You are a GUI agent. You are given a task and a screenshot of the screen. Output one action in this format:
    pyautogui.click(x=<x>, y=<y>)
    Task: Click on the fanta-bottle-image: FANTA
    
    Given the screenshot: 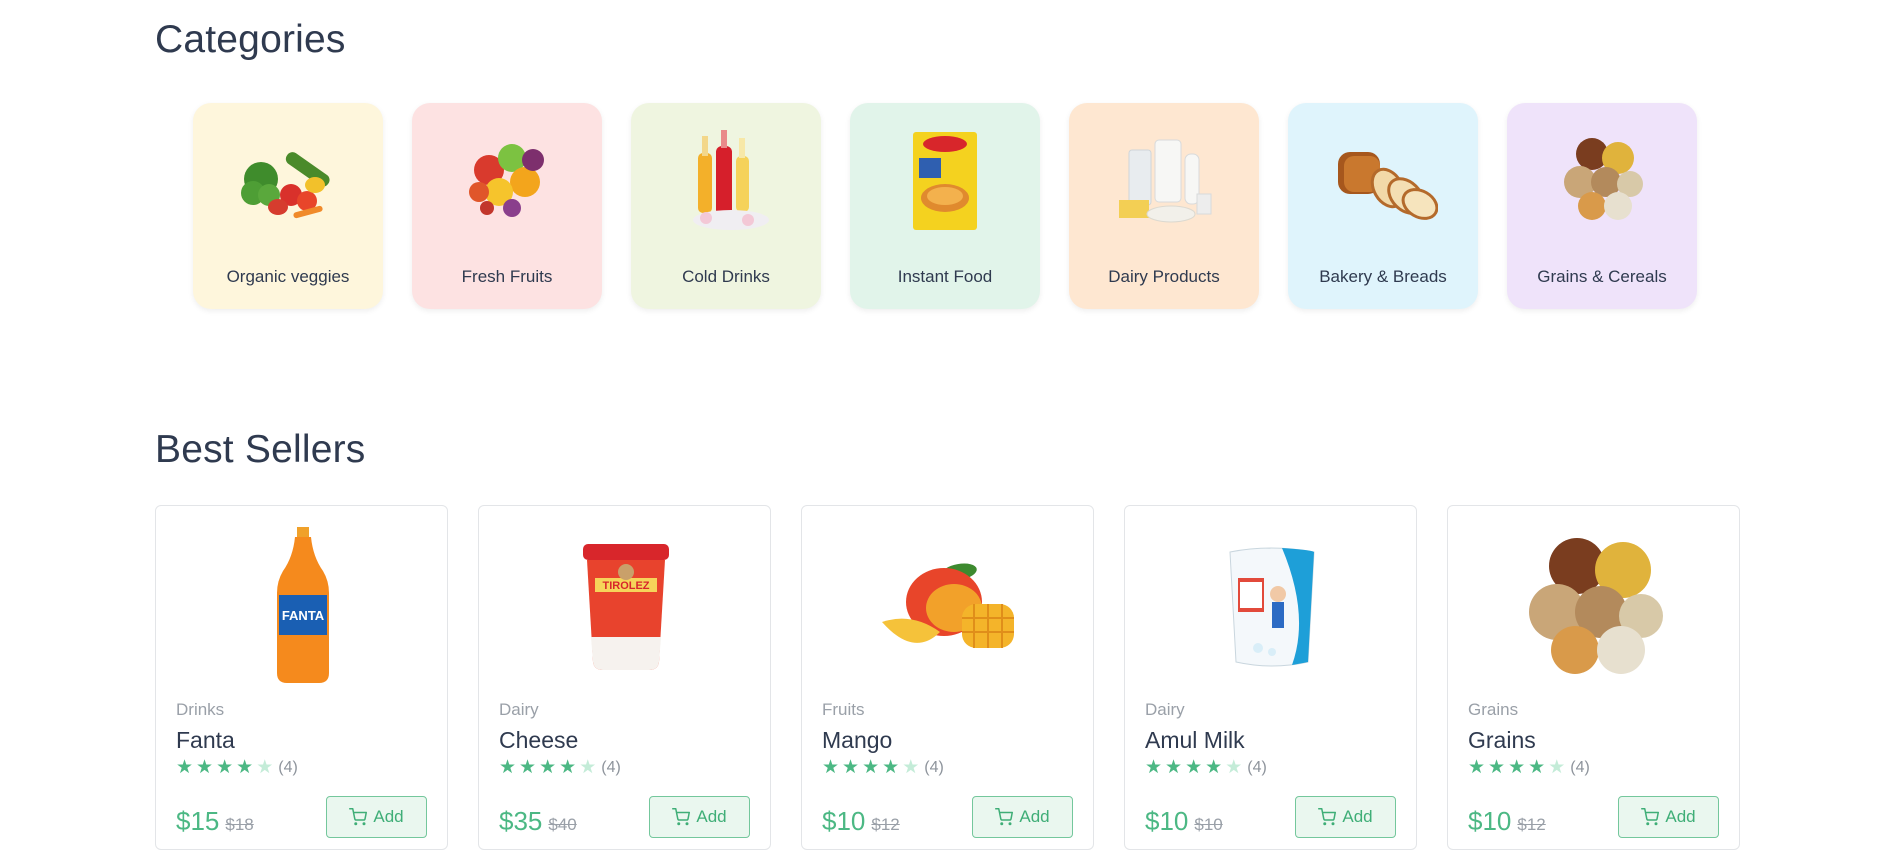 What is the action you would take?
    pyautogui.click(x=302, y=607)
    